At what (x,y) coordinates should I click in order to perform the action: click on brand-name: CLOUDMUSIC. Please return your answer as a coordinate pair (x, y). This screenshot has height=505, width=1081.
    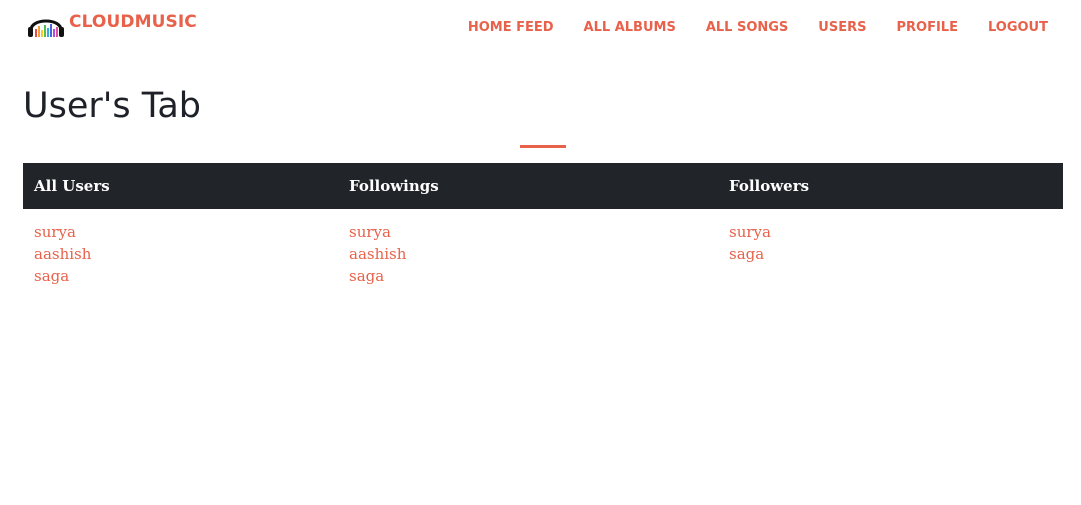
    Looking at the image, I should click on (133, 22).